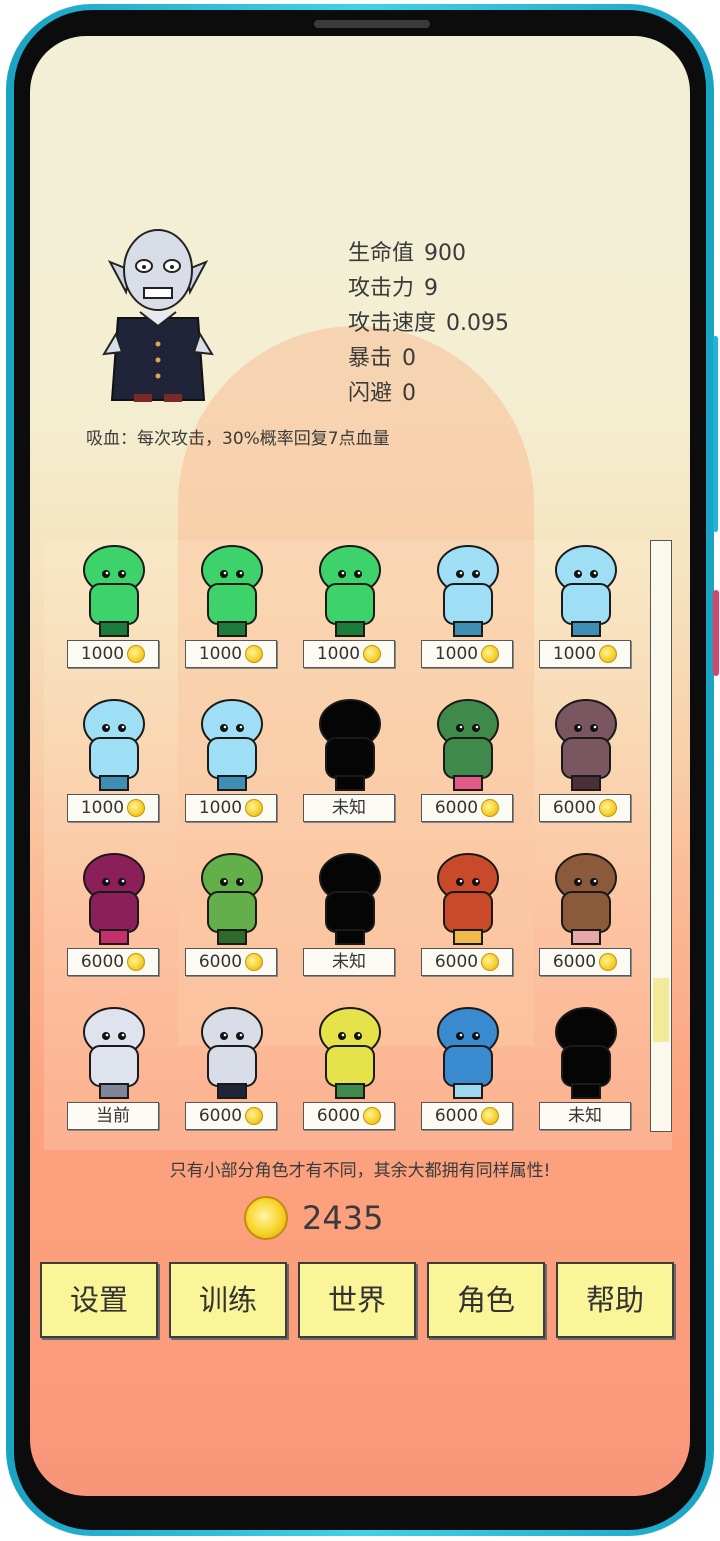 The image size is (720, 1541). Describe the element at coordinates (409, 393) in the screenshot. I see `stat-dodge-value: 0` at that location.